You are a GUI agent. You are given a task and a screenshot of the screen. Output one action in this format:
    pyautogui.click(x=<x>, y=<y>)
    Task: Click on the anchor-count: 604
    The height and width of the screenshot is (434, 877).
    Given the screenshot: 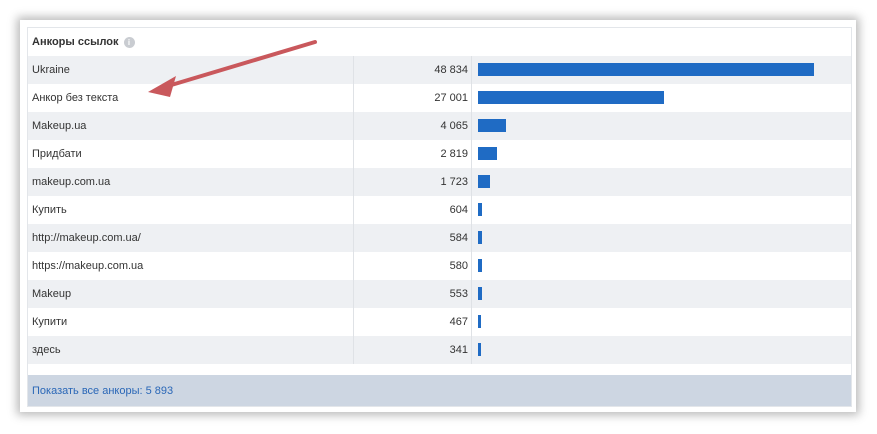 What is the action you would take?
    pyautogui.click(x=458, y=210)
    